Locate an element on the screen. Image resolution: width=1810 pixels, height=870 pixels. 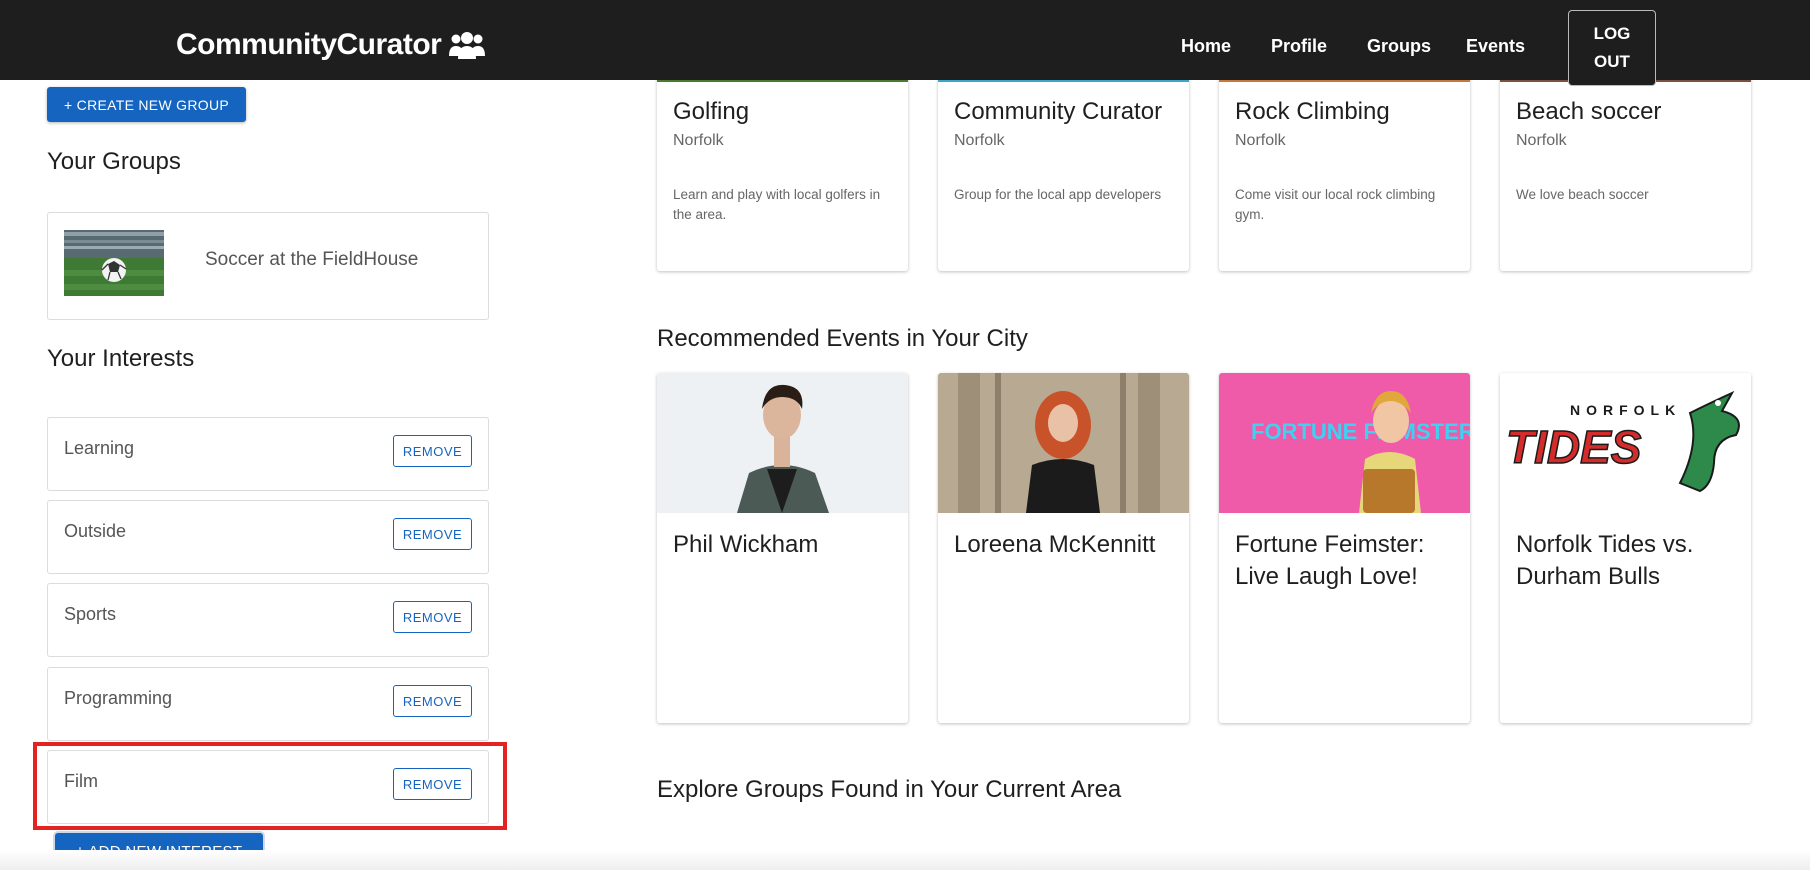
logout-label-line1: LOG is located at coordinates (1612, 33).